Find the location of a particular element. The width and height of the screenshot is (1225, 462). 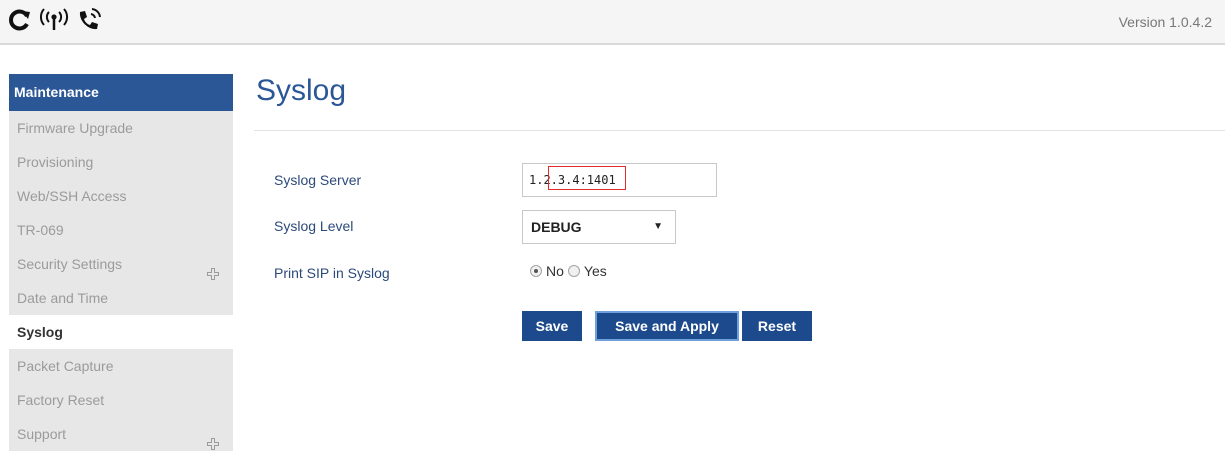

syslog-level-select: DEBUG ▼ is located at coordinates (599, 227).